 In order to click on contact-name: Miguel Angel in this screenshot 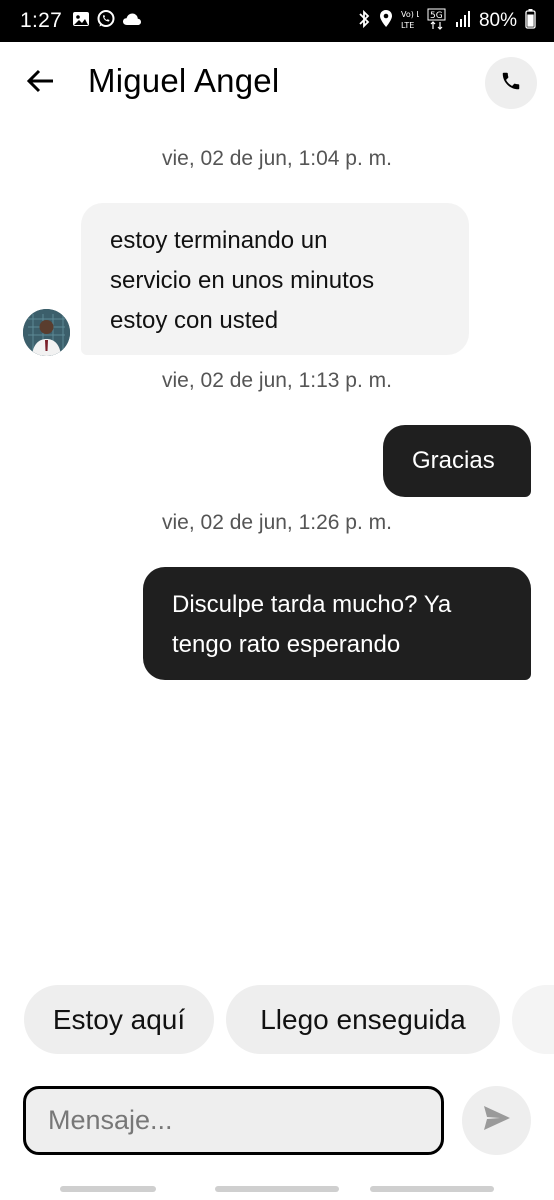, I will do `click(184, 80)`.